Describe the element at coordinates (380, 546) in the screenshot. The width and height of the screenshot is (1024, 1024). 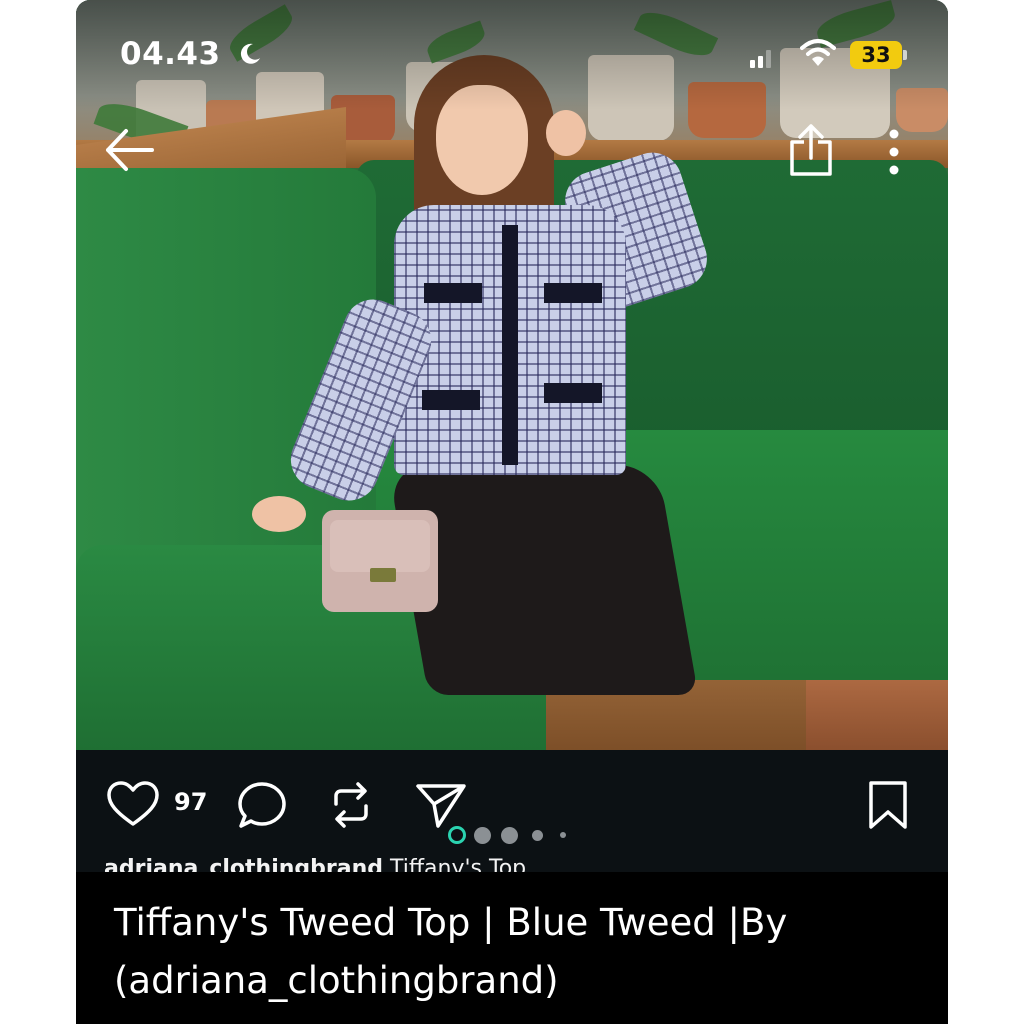
I see `handbag-flap` at that location.